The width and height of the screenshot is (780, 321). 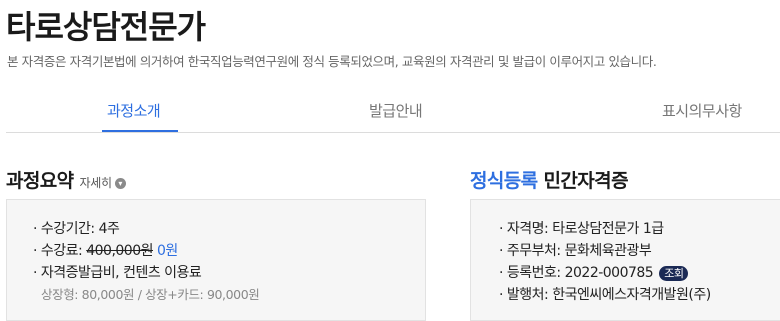 What do you see at coordinates (120, 183) in the screenshot?
I see `chevron-down-icon: ▾` at bounding box center [120, 183].